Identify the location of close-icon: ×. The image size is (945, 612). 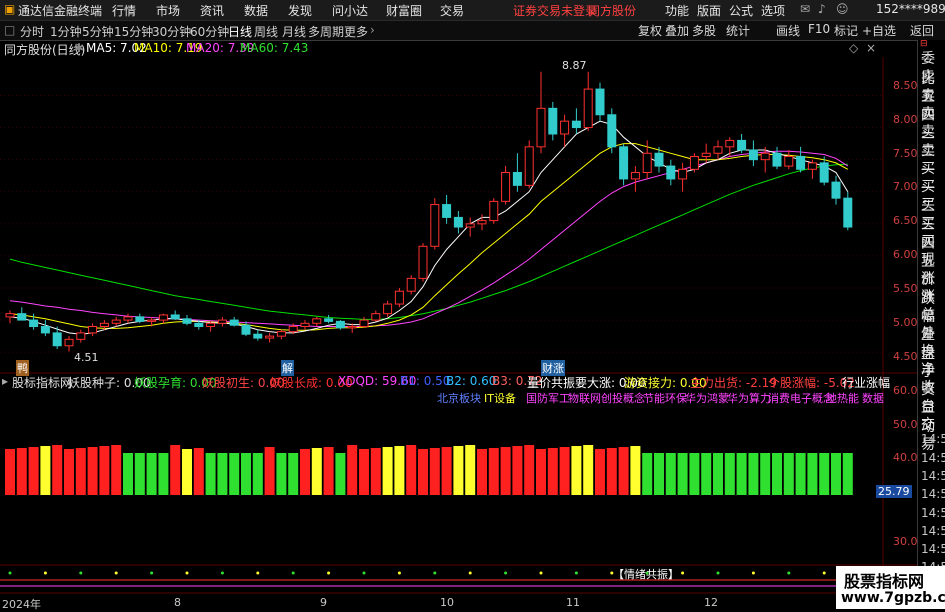
(871, 48).